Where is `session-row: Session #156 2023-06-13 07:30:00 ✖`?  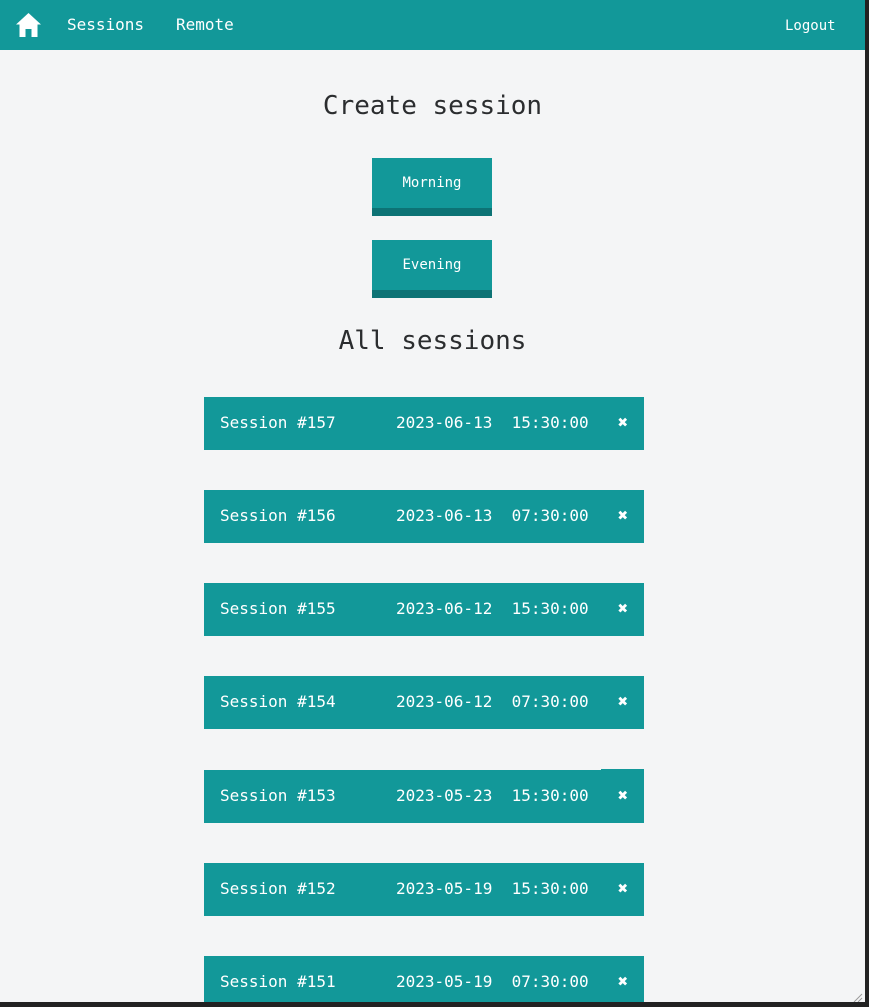 session-row: Session #156 2023-06-13 07:30:00 ✖ is located at coordinates (424, 516).